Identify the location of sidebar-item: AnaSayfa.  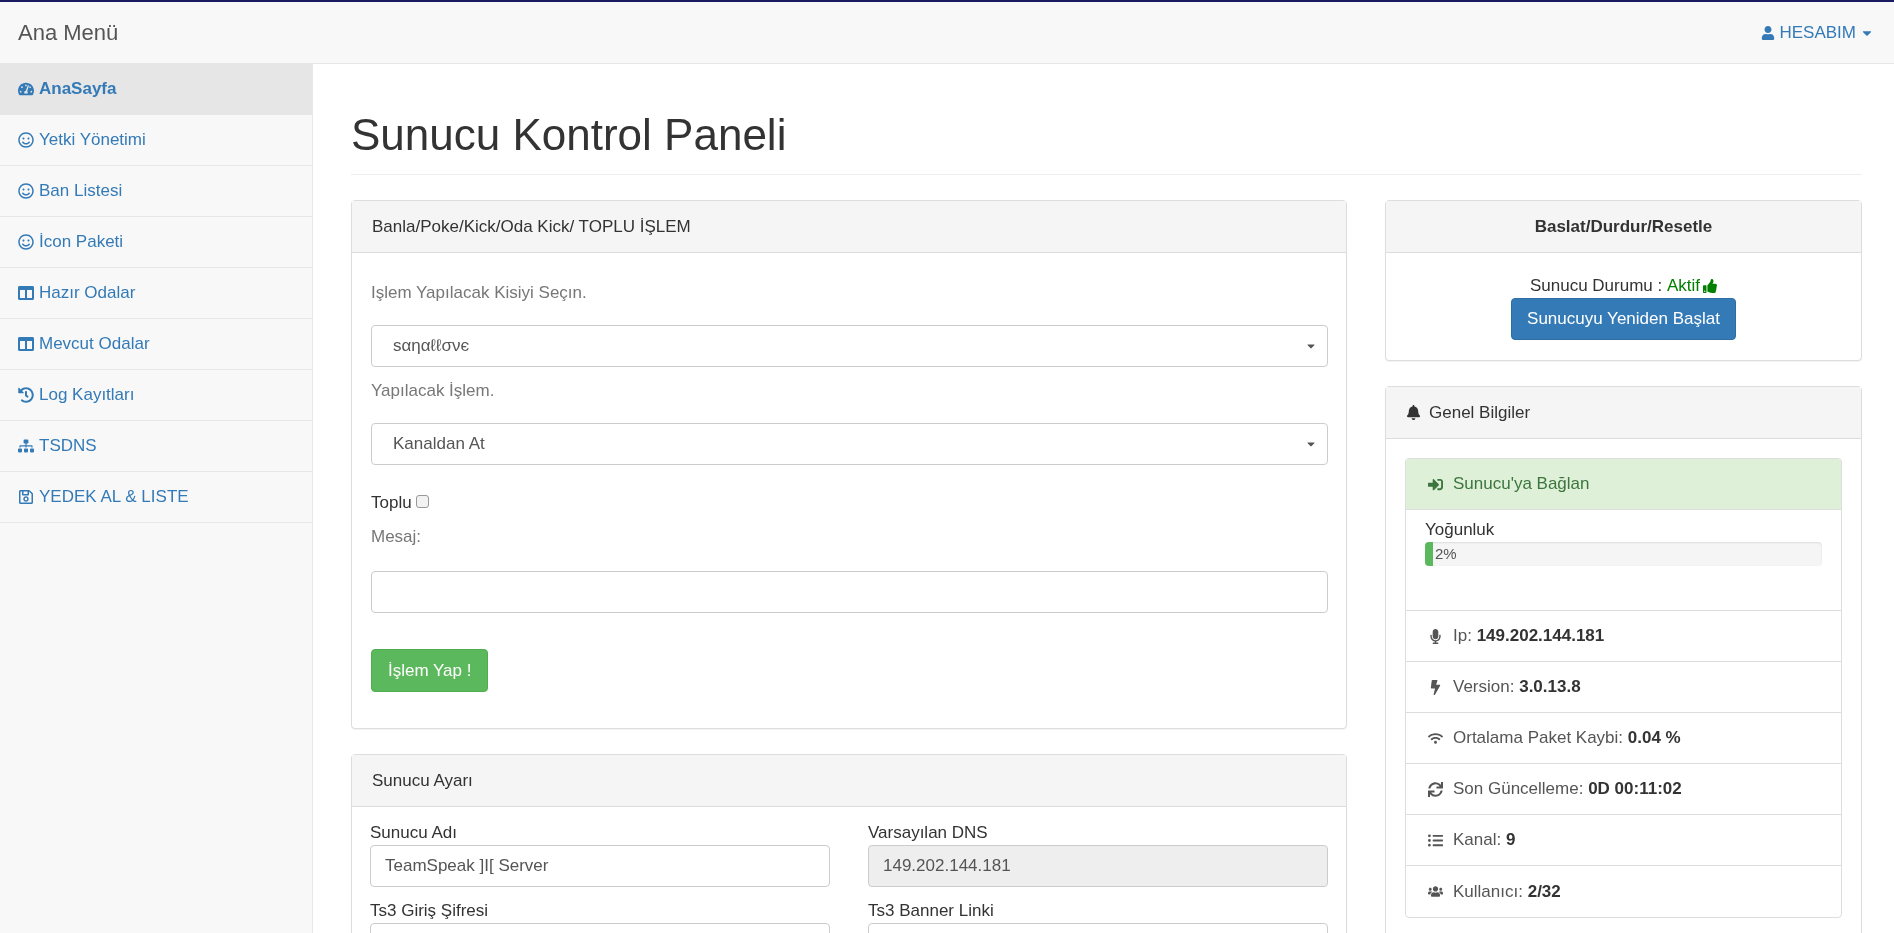
(156, 89).